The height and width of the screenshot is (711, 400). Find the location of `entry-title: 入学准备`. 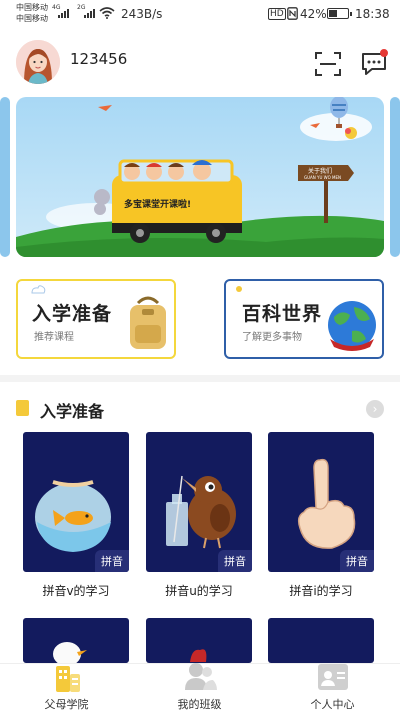

entry-title: 入学准备 is located at coordinates (72, 314).